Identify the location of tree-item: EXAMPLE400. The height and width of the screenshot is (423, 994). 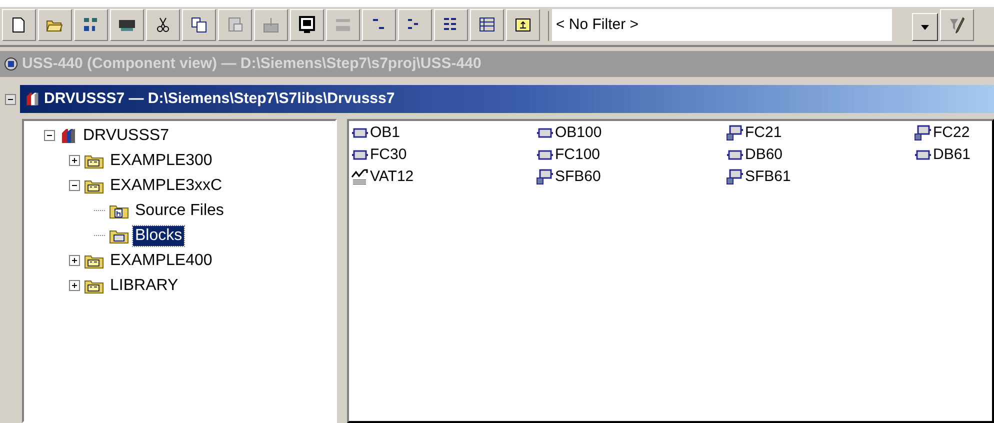
(161, 260).